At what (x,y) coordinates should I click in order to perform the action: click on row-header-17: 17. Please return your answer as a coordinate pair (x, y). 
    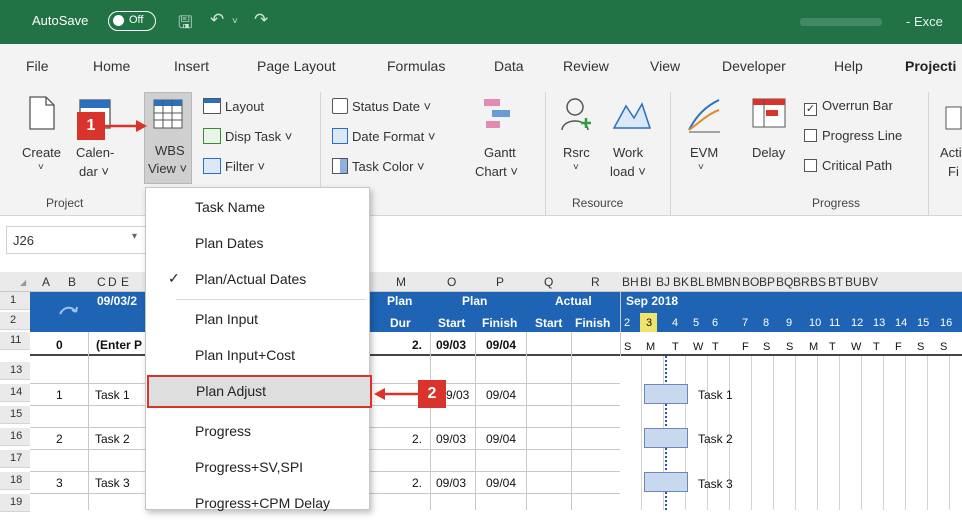
    Looking at the image, I should click on (15, 459).